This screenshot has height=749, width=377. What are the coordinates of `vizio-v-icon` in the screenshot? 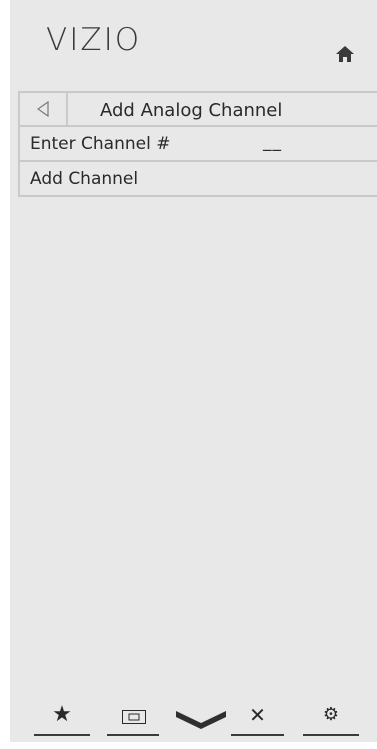 It's located at (201, 722).